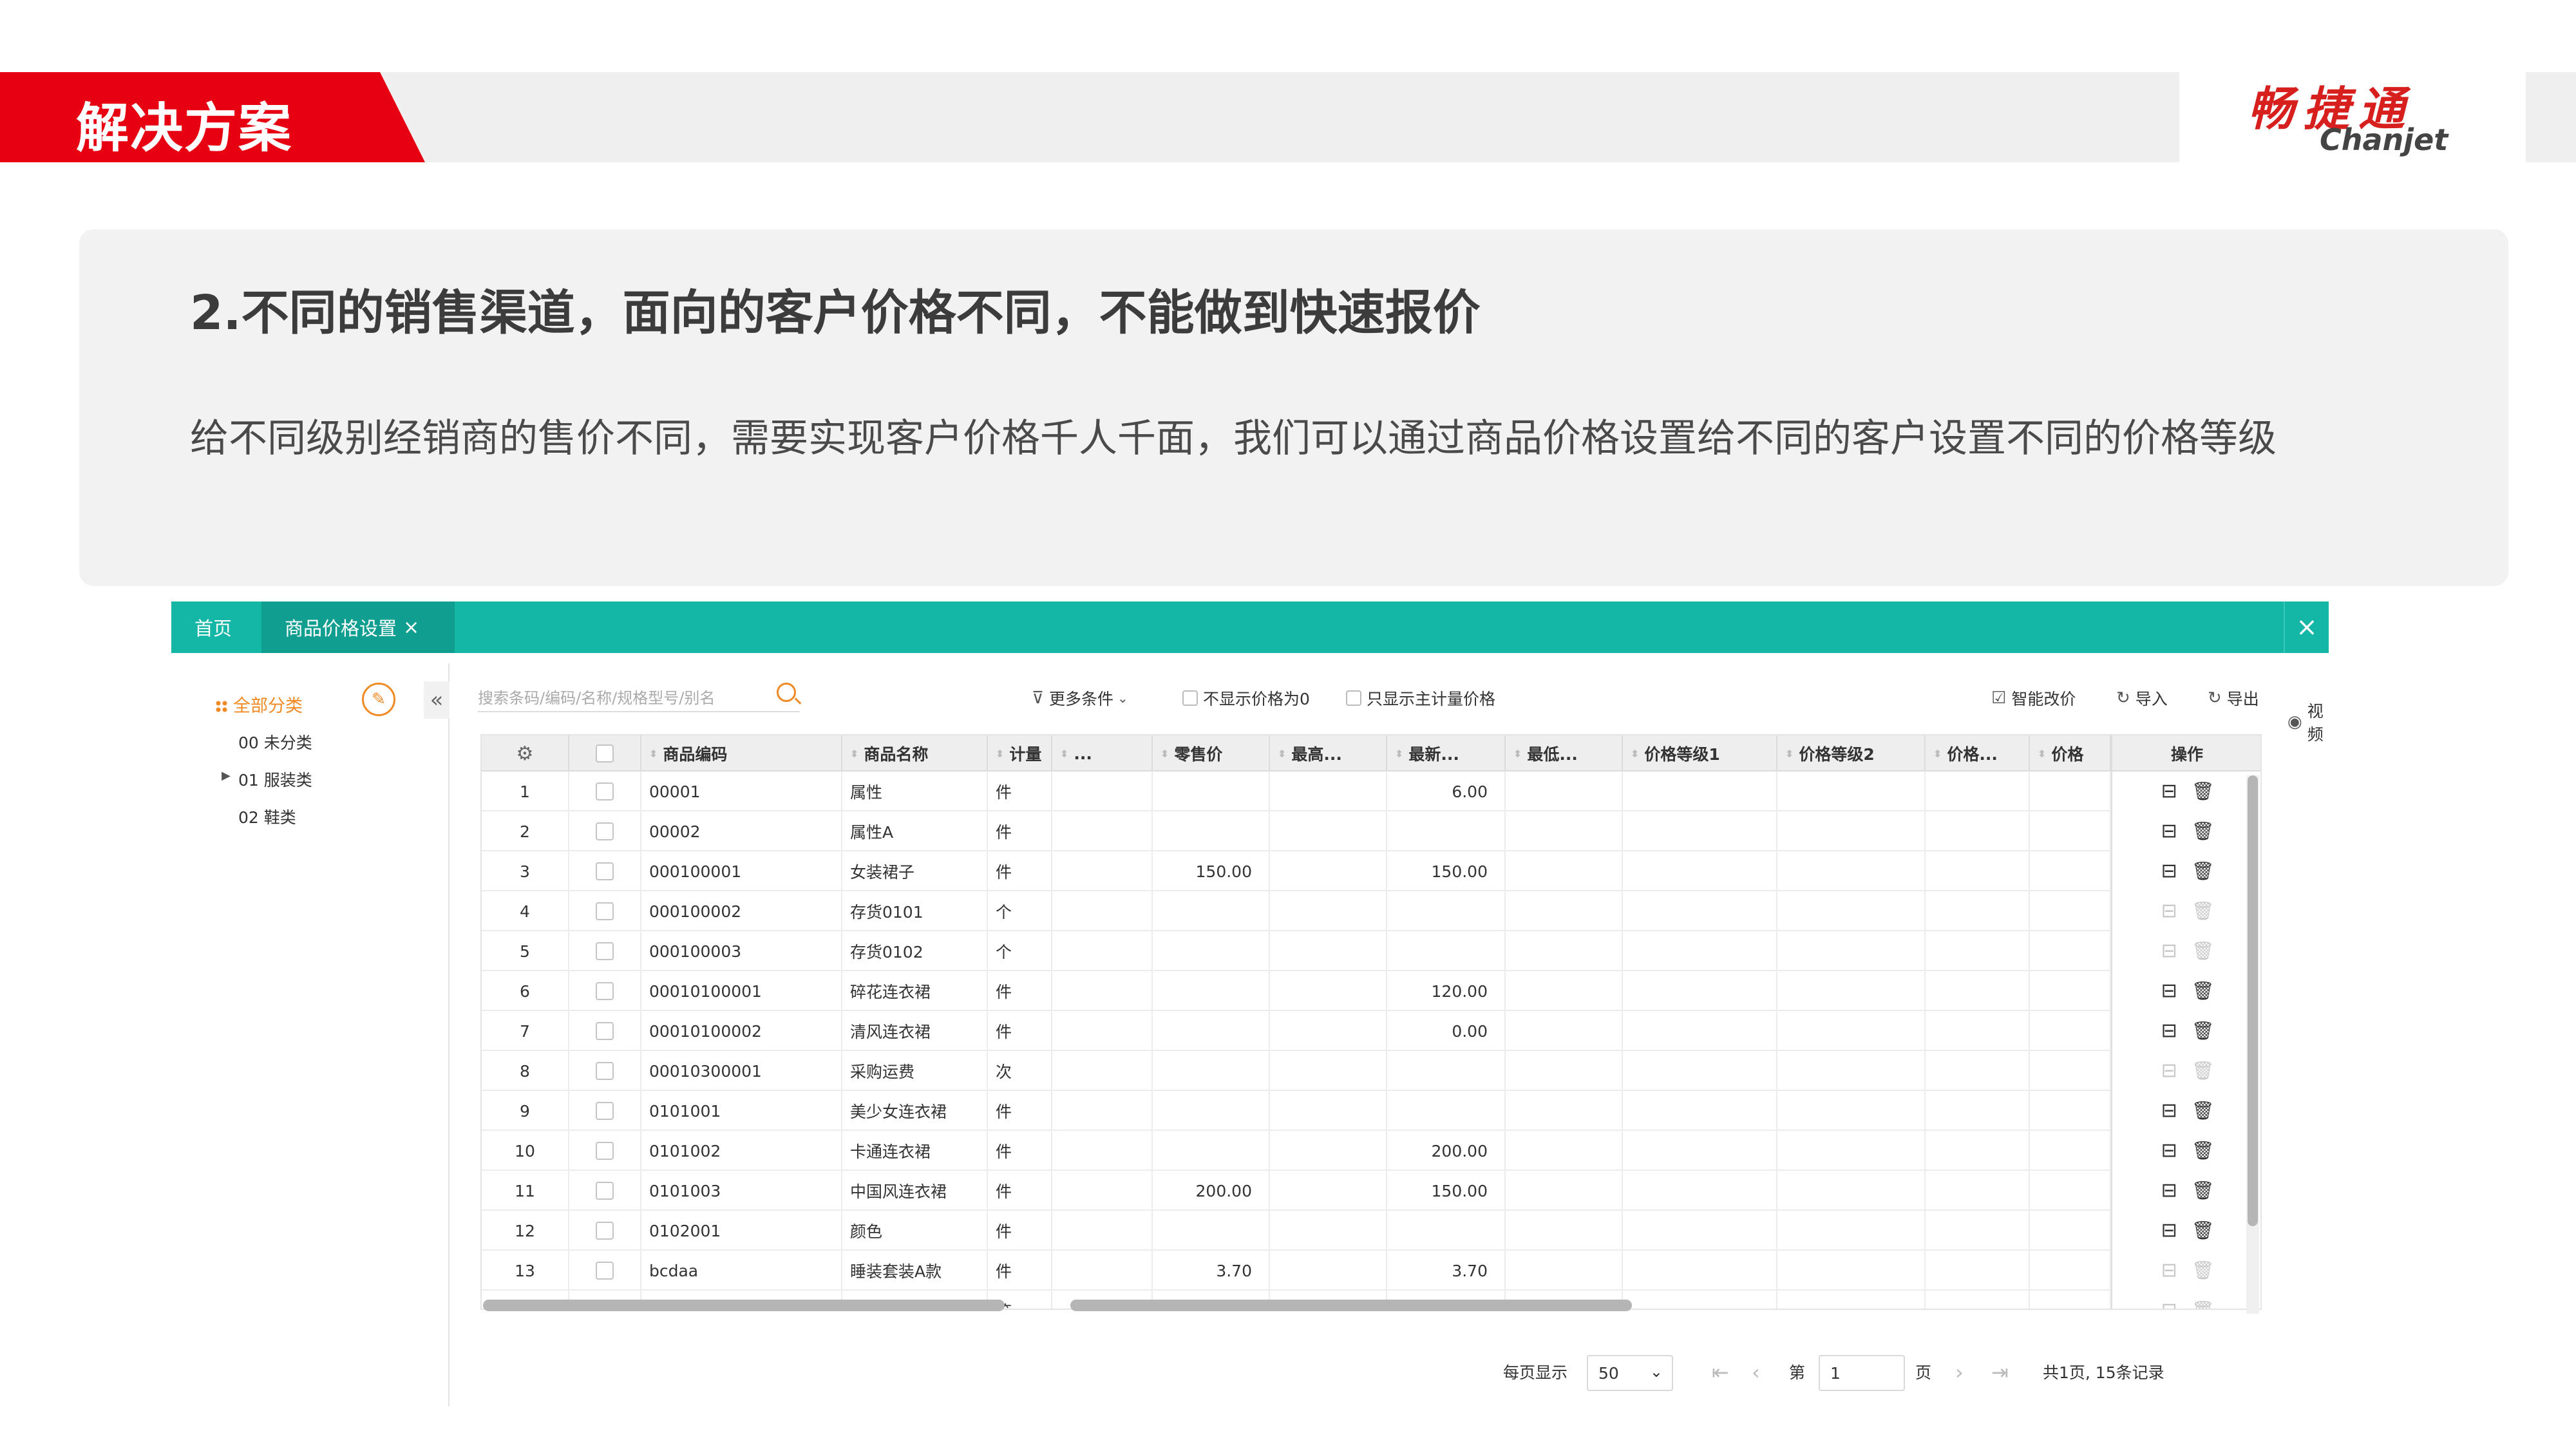  What do you see at coordinates (267, 816) in the screenshot?
I see `tree-item-shoes: 02 鞋类` at bounding box center [267, 816].